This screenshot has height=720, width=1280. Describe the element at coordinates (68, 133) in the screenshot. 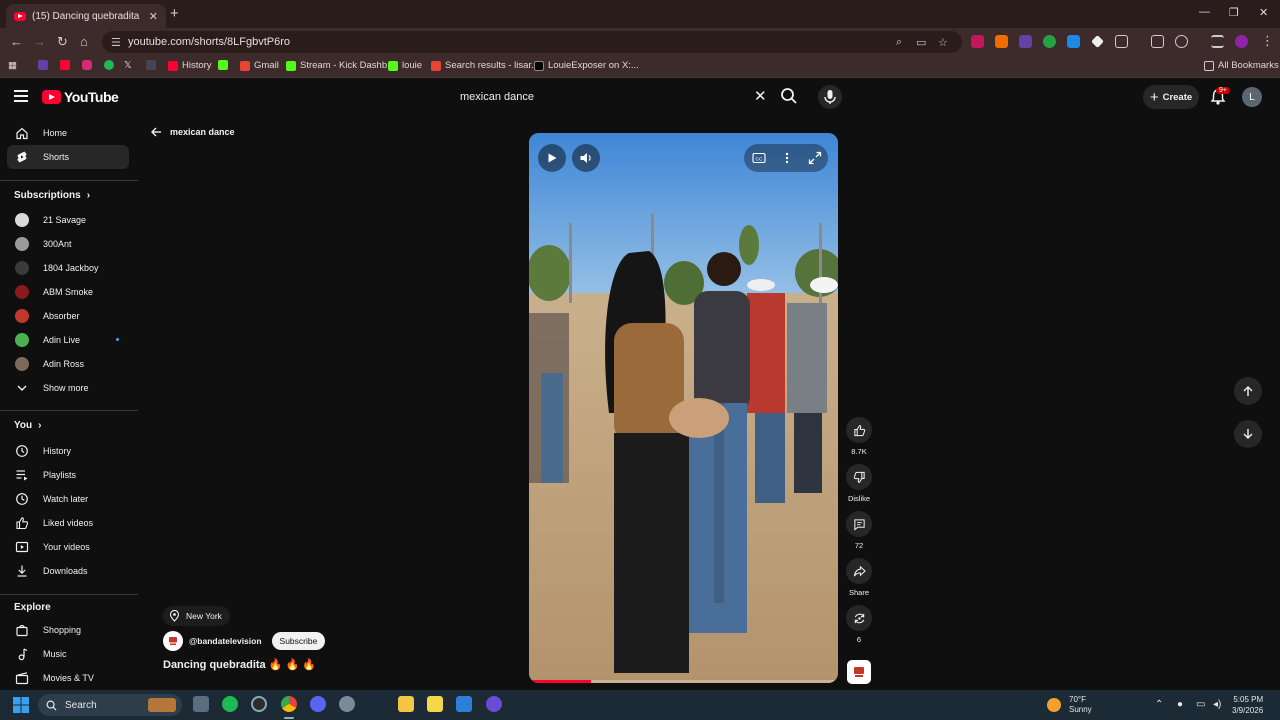

I see `sidebar-item-home: Home` at that location.